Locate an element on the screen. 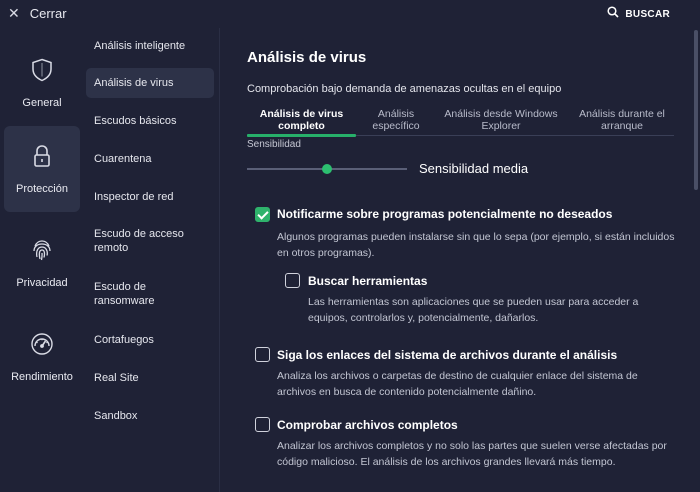 The width and height of the screenshot is (700, 492). sensitivity-value: Sensibilidad media is located at coordinates (474, 168).